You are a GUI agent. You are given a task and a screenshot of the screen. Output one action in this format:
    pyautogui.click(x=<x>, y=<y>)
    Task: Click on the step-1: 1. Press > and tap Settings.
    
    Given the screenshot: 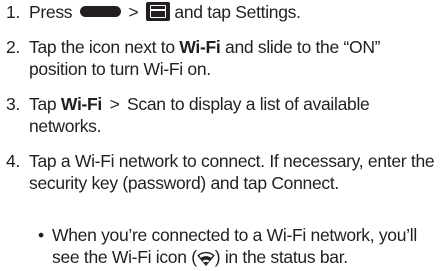 What is the action you would take?
    pyautogui.click(x=221, y=12)
    